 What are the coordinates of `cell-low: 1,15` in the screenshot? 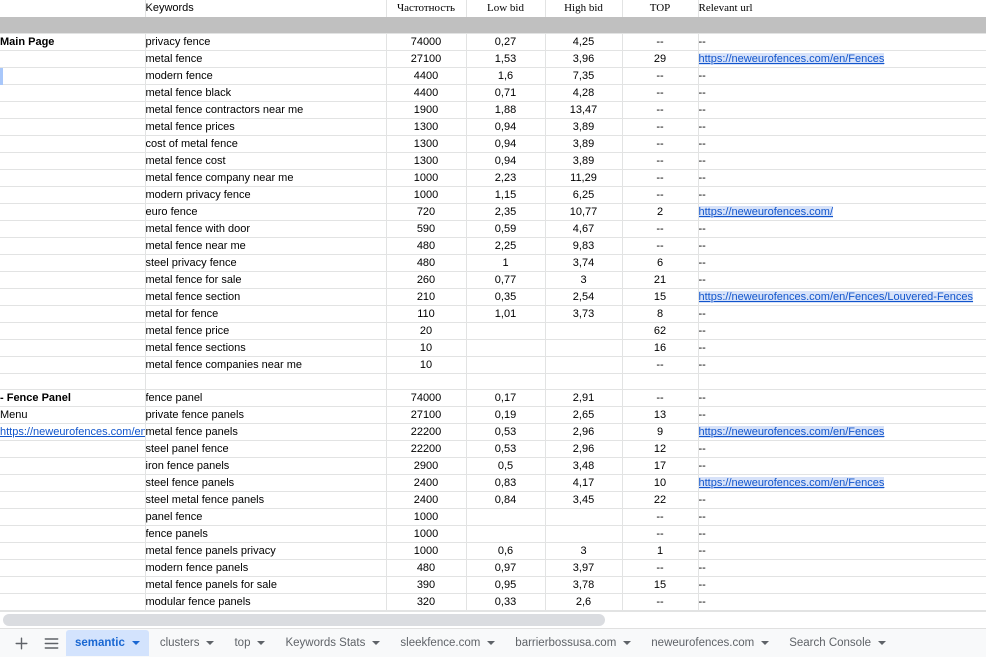 It's located at (506, 195).